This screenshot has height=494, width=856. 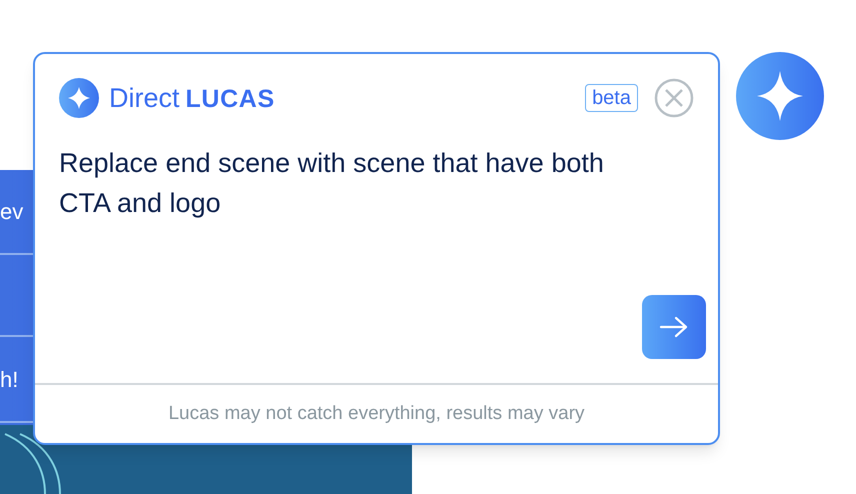 I want to click on arrow-icon, so click(x=674, y=327).